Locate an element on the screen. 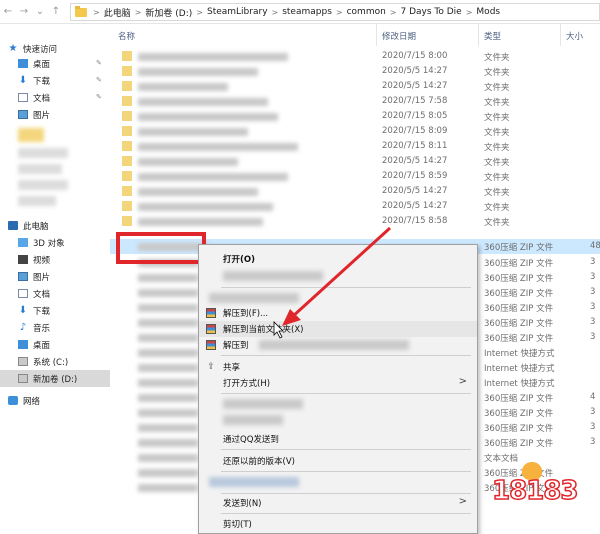  watermark-text: 18183 is located at coordinates (535, 491).